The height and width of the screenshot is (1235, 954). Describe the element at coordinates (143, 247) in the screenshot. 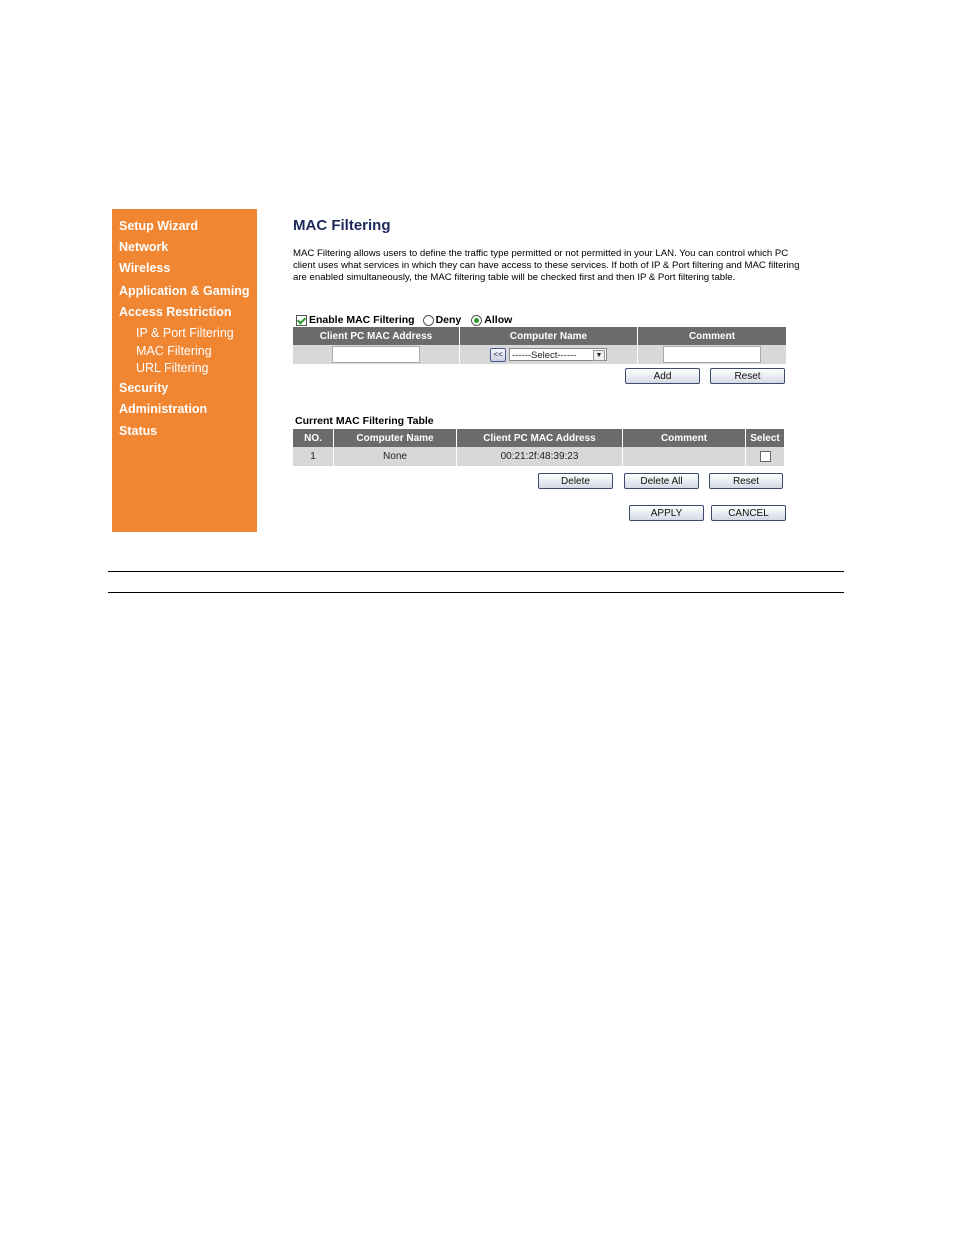

I see `sidebar-item-network: Network` at that location.